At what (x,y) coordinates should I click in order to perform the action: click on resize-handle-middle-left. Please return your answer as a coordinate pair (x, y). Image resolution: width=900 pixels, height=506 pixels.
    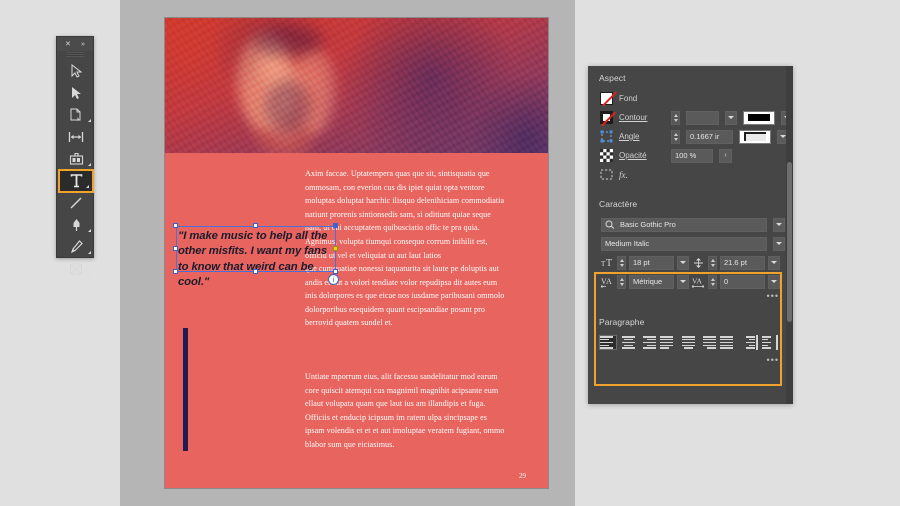
    Looking at the image, I should click on (175, 248).